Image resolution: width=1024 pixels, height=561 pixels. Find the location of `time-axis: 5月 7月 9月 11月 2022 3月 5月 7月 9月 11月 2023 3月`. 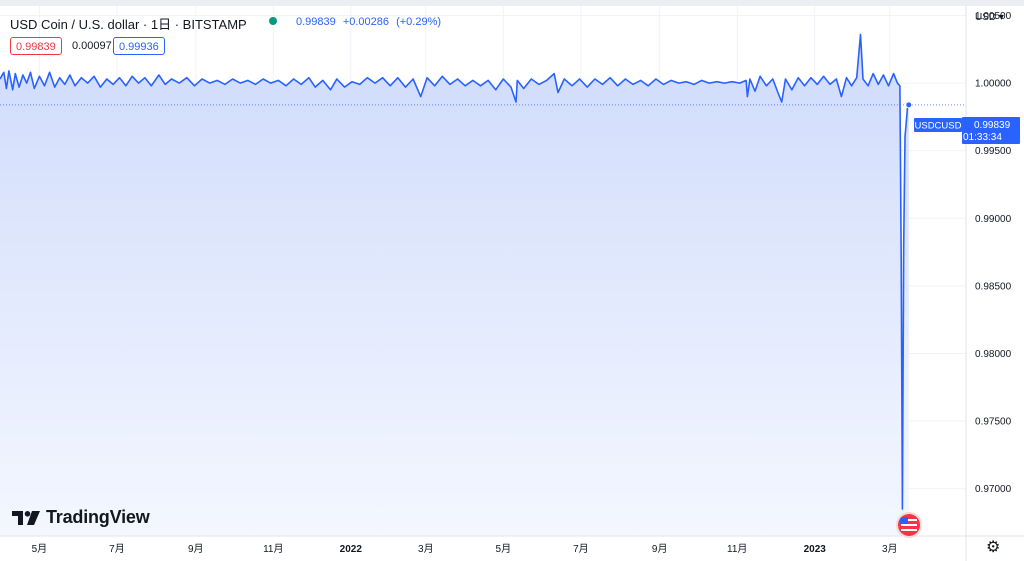

time-axis: 5月 7月 9月 11月 2022 3月 5月 7月 9月 11月 2023 3月 is located at coordinates (465, 549).